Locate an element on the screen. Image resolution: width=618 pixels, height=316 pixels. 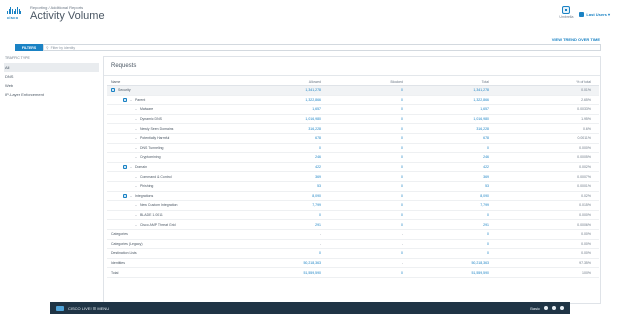
table-row: – Parent 1,322,866 0 1,322,866 2.65% is located at coordinates (353, 101).